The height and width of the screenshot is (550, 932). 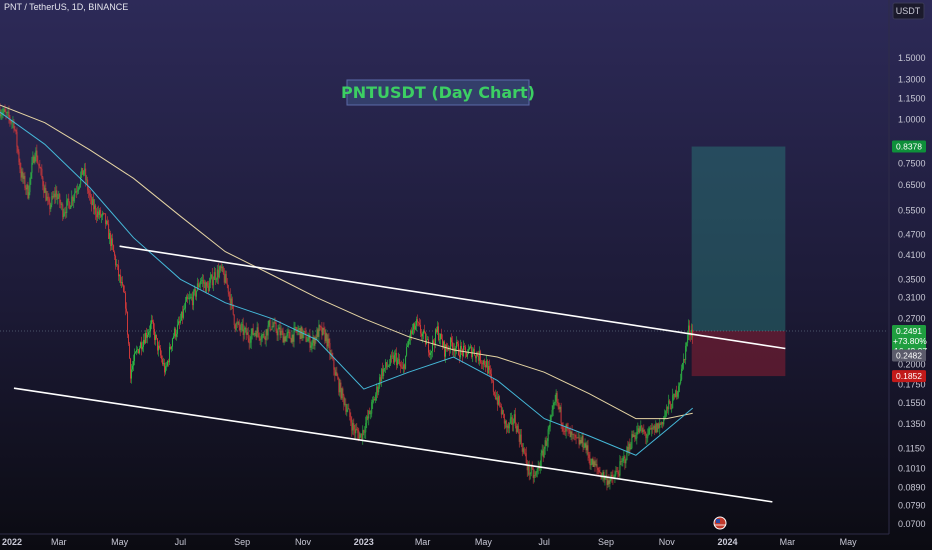 What do you see at coordinates (544, 542) in the screenshot?
I see `time-tick-label: Jul` at bounding box center [544, 542].